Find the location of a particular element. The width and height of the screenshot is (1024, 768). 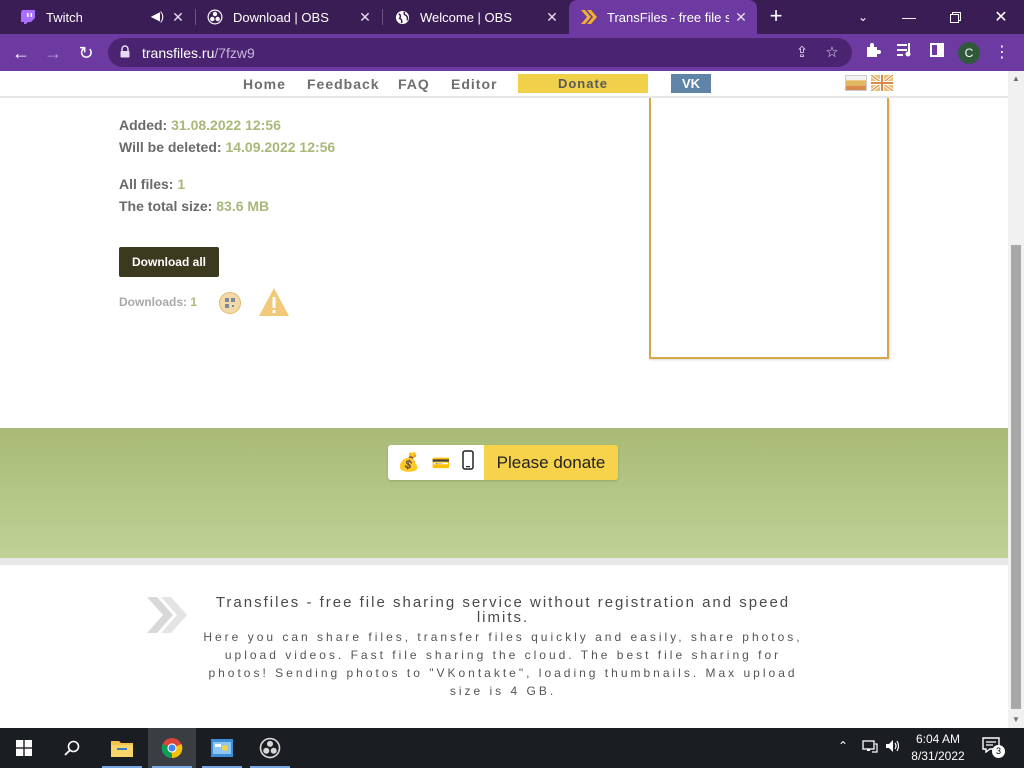

tab-download-obs: Download | OBS ✕ is located at coordinates (288, 17).